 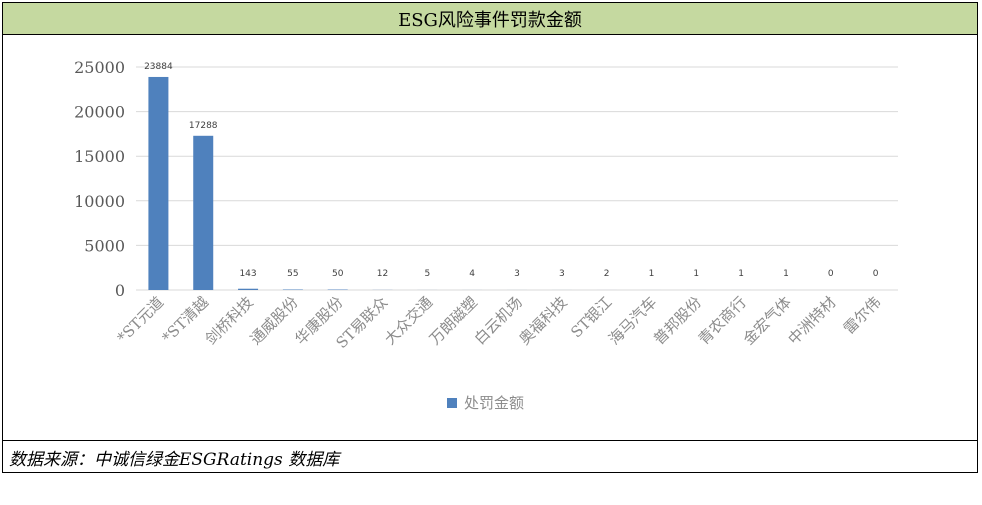 What do you see at coordinates (382, 274) in the screenshot?
I see `data-label: 12` at bounding box center [382, 274].